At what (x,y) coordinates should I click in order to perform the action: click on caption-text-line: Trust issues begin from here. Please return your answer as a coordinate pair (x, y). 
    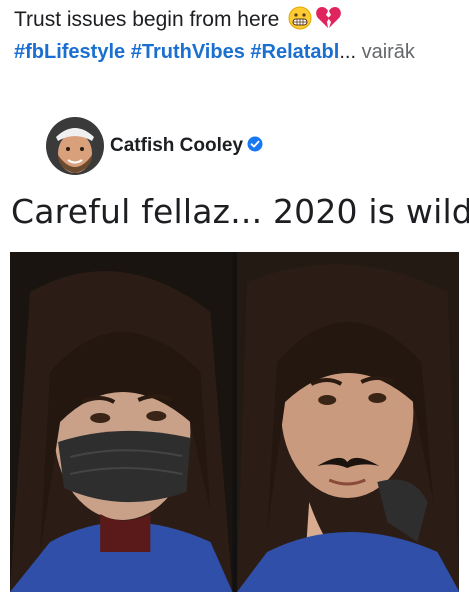
    Looking at the image, I should click on (239, 21).